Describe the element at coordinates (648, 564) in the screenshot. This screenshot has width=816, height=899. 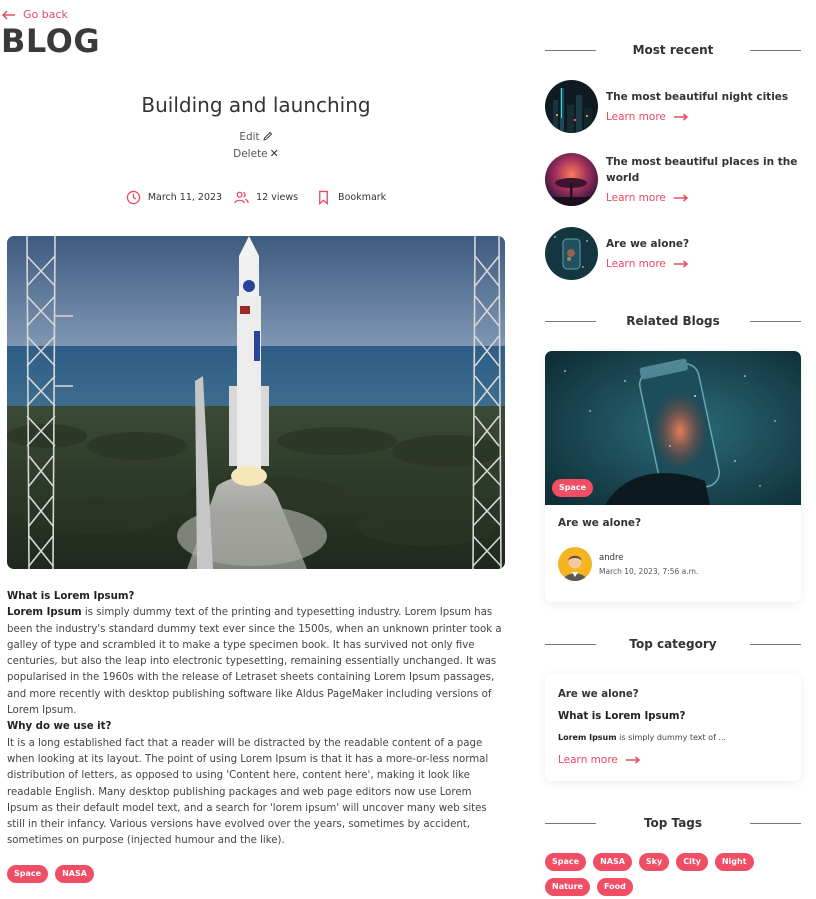
I see `author-text: andre March 10, 2023, 7:56 a.m.` at that location.